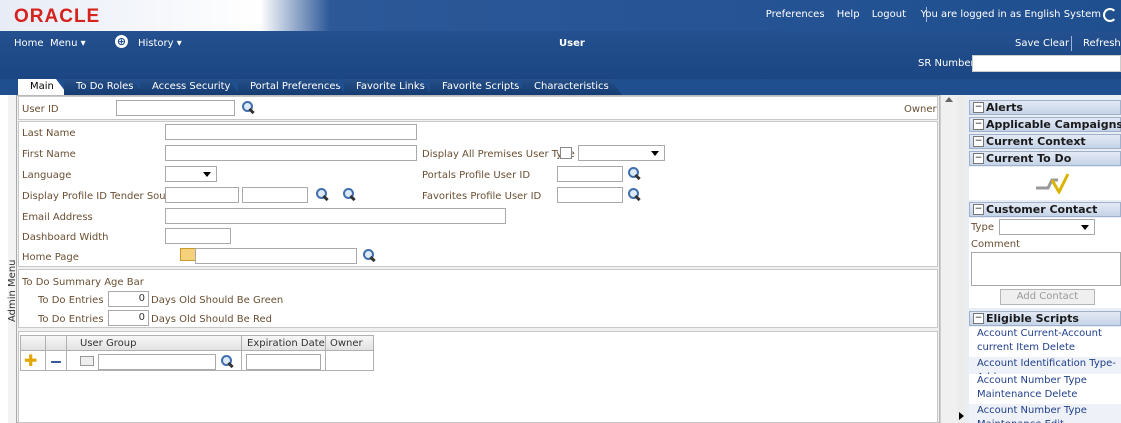  I want to click on go-back-icon: ⊕, so click(121, 41).